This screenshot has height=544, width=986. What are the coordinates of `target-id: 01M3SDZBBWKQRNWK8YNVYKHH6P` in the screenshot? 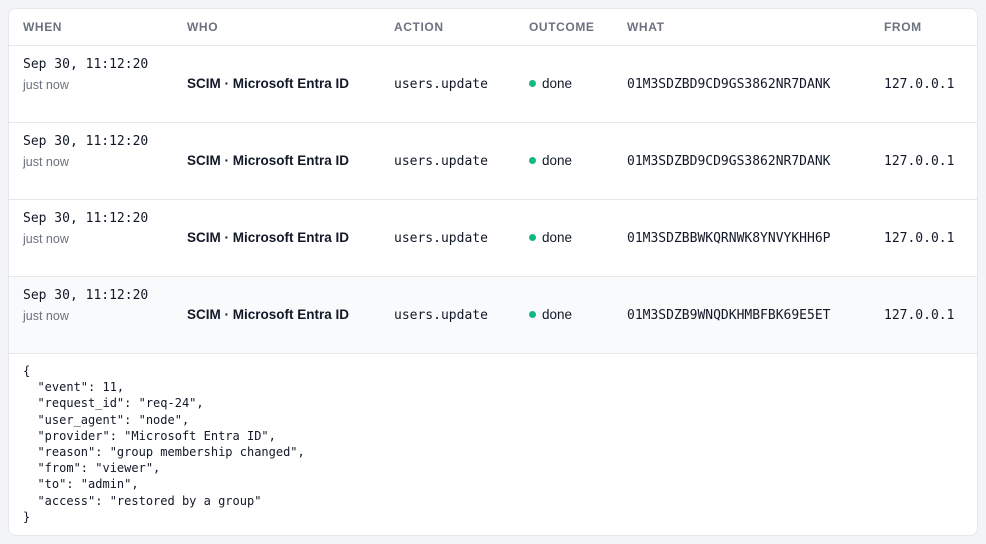 It's located at (729, 238).